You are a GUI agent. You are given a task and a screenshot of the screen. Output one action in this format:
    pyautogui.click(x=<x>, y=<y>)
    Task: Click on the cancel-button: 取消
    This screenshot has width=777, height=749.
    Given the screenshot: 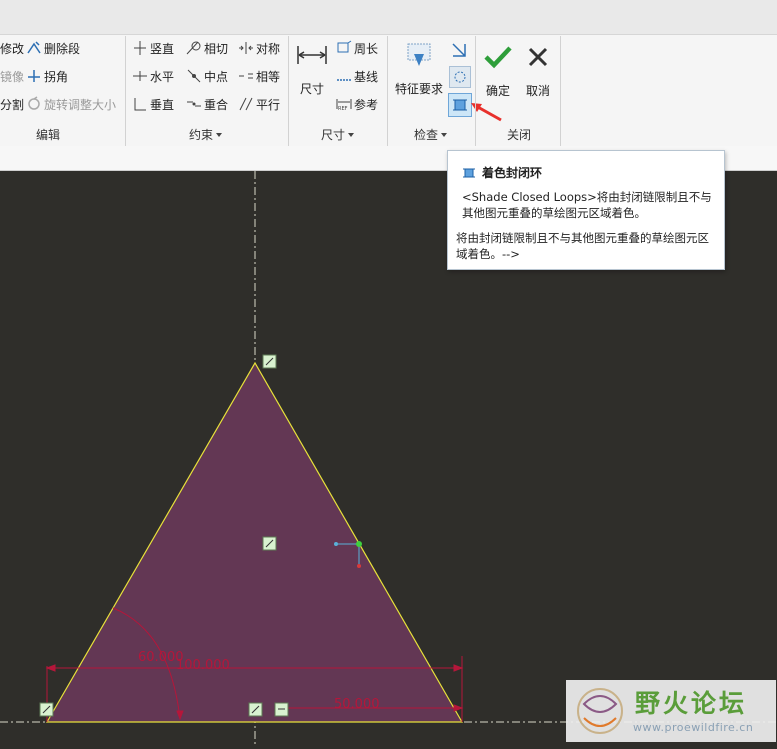 What is the action you would take?
    pyautogui.click(x=538, y=71)
    